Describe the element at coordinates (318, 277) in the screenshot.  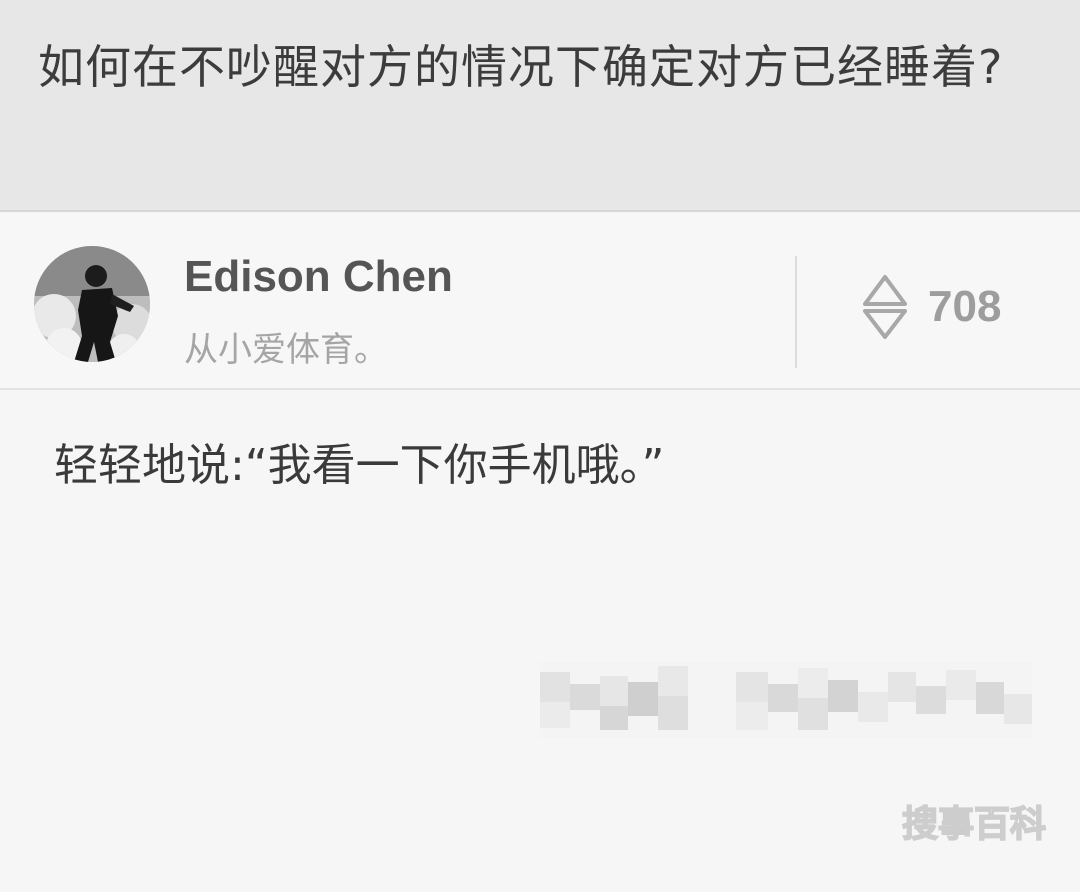
I see `author-name: Edison Chen` at that location.